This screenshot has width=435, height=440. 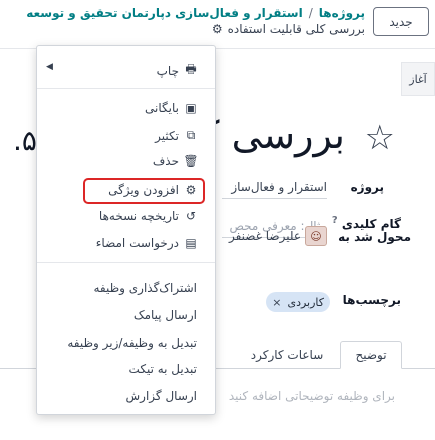 I want to click on menu-item-share-task: اشتراک‌گذاری وظیفه, so click(x=145, y=288).